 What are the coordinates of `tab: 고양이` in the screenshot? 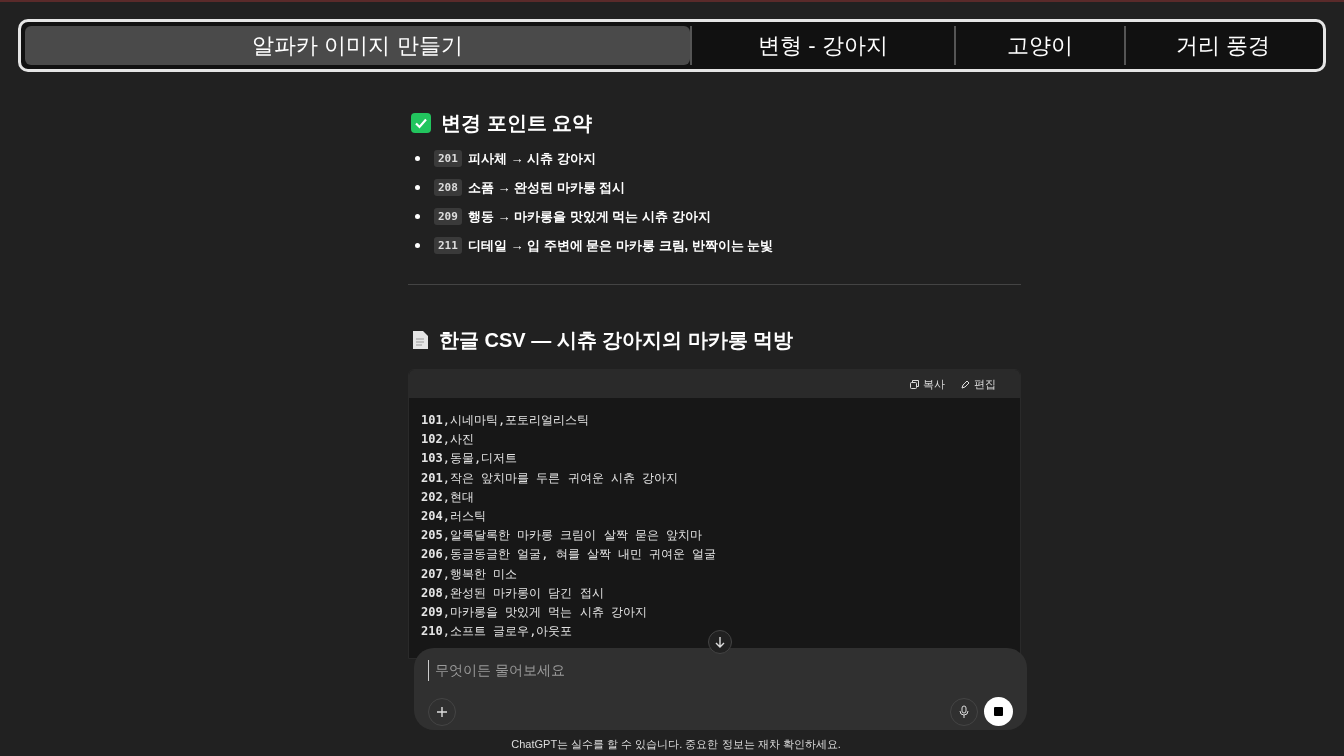 It's located at (1039, 45).